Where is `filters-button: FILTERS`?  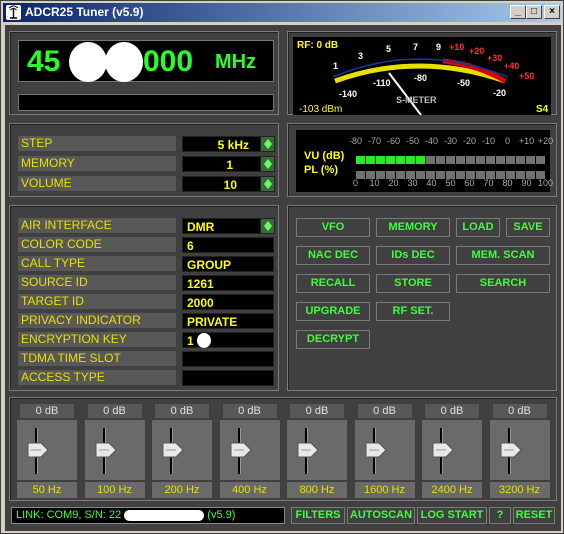
filters-button: FILTERS is located at coordinates (318, 515).